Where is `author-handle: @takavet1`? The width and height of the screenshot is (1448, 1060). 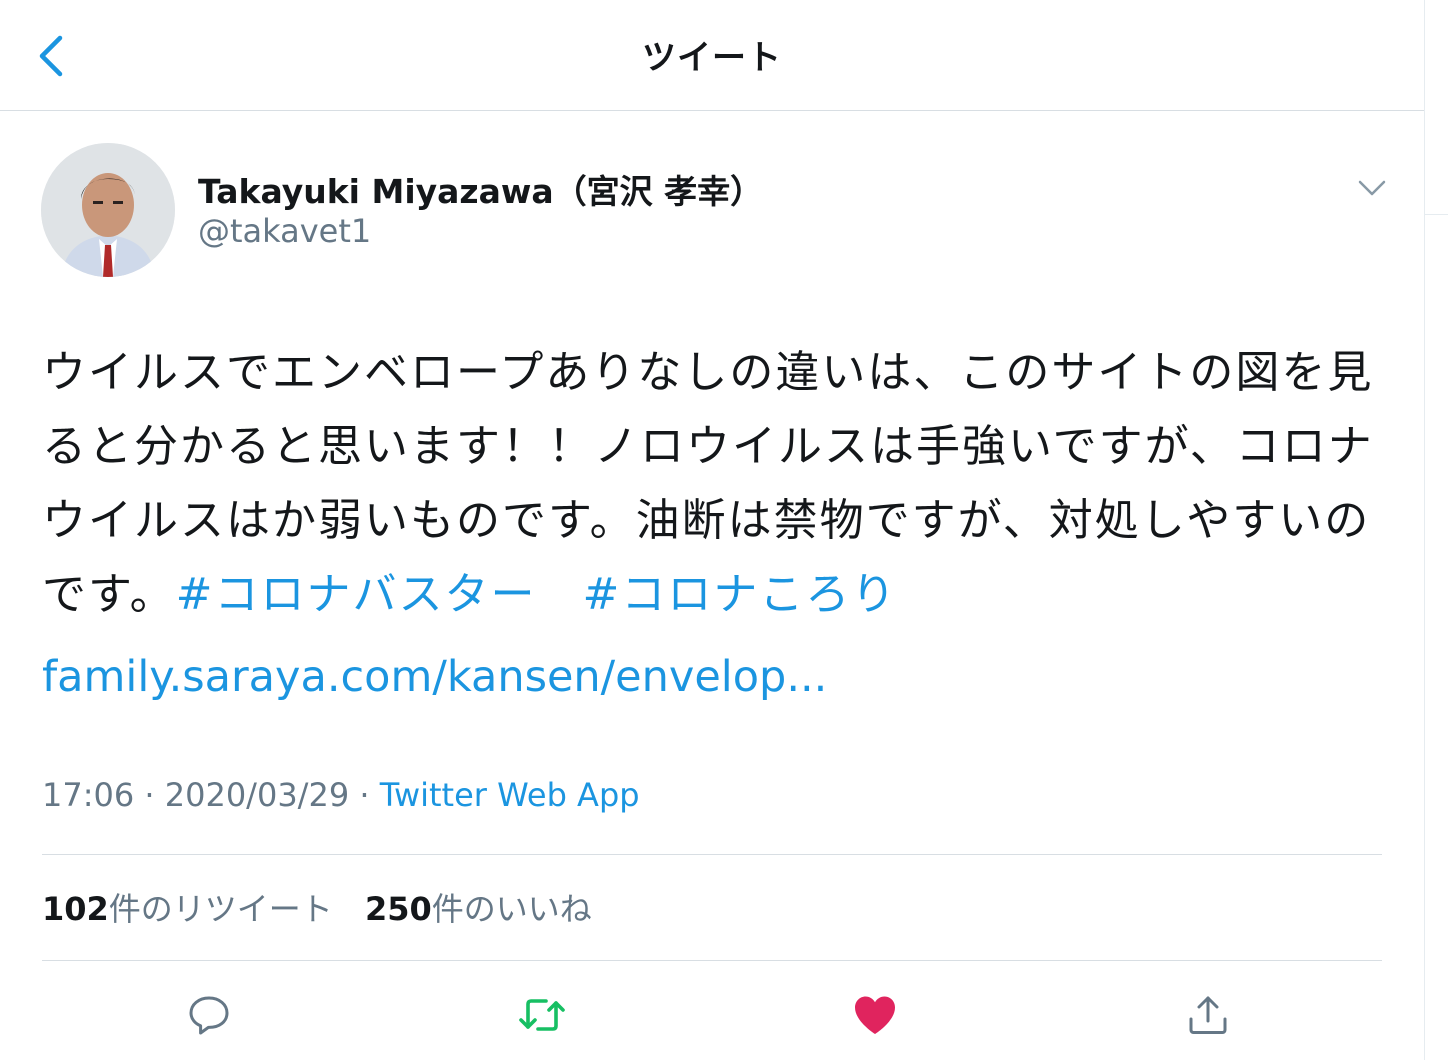 author-handle: @takavet1 is located at coordinates (284, 231).